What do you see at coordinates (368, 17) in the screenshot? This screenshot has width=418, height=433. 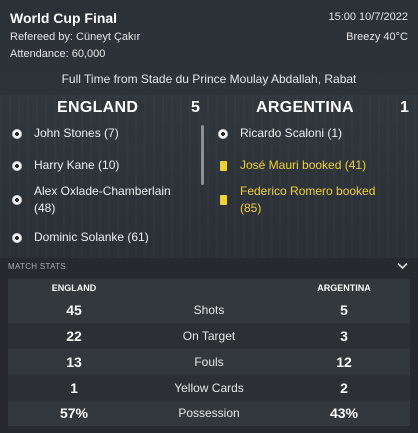 I see `match-datetime: 15:00 10/7/2022` at bounding box center [368, 17].